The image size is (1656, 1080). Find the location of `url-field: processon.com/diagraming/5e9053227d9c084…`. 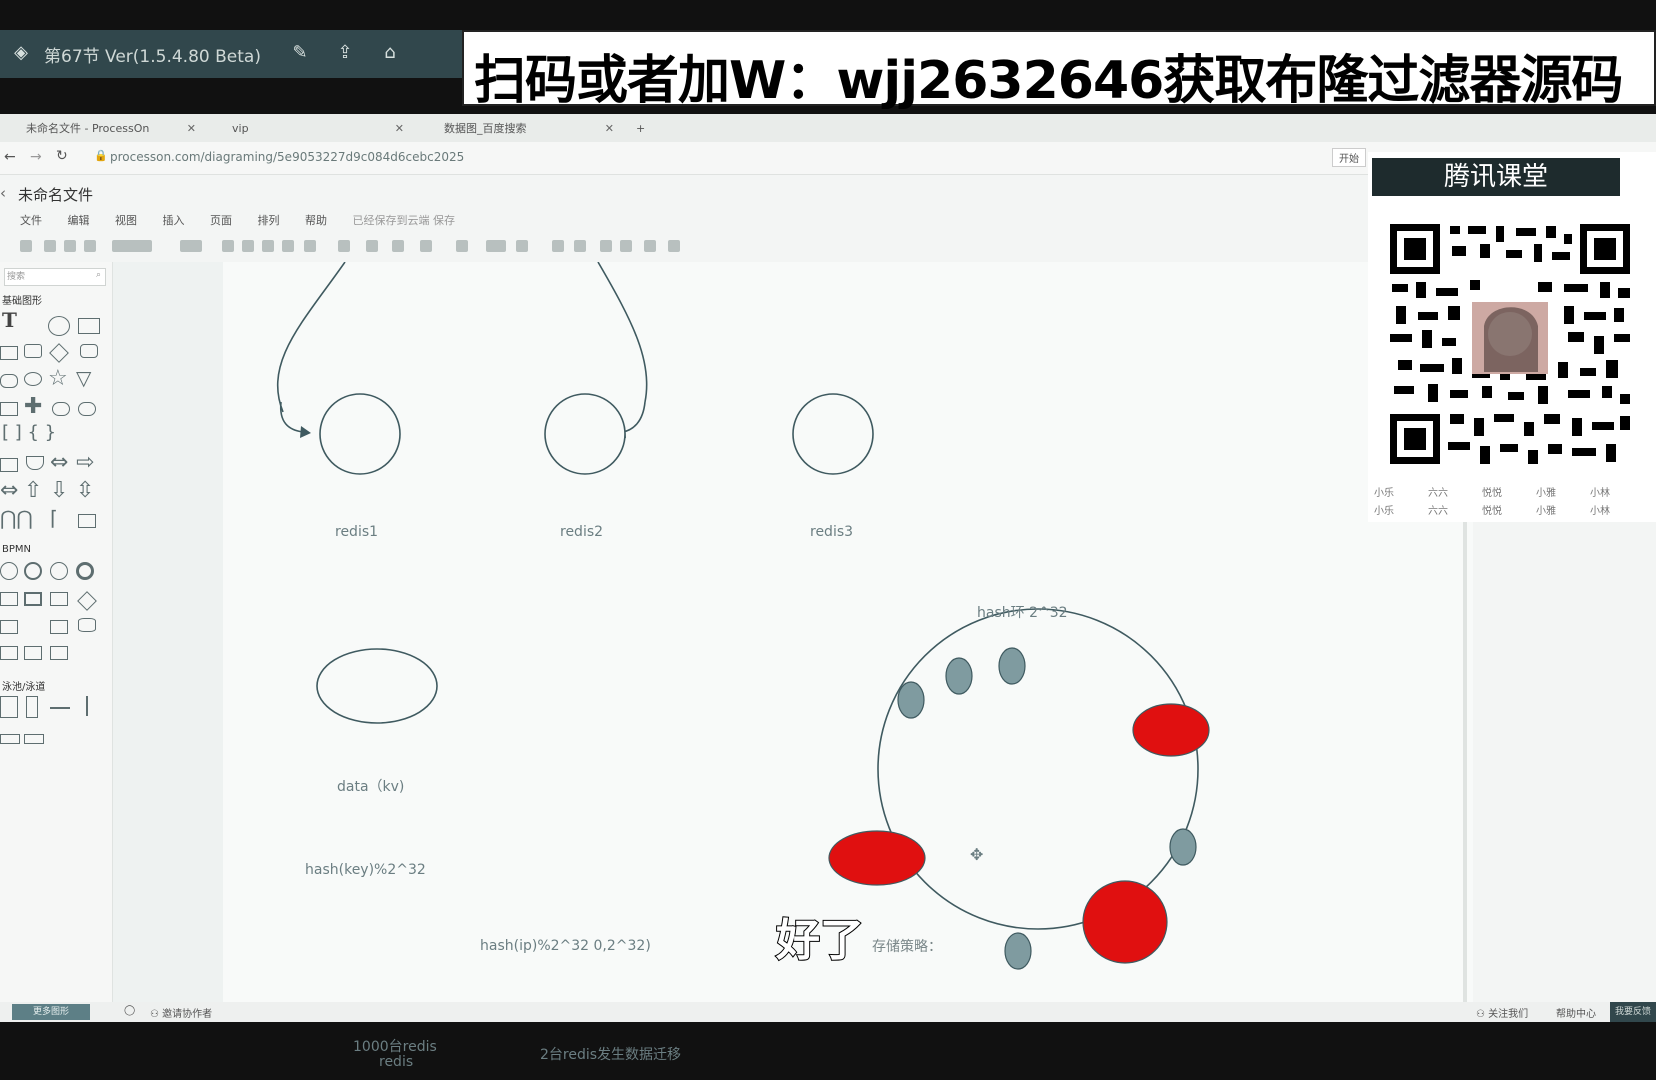

url-field: processon.com/diagraming/5e9053227d9c084… is located at coordinates (287, 157).